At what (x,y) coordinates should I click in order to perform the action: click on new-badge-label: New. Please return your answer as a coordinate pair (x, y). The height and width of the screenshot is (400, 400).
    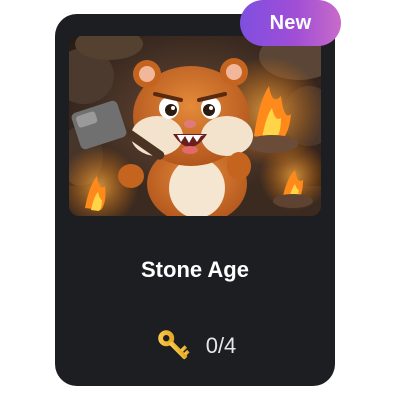
    Looking at the image, I should click on (290, 22).